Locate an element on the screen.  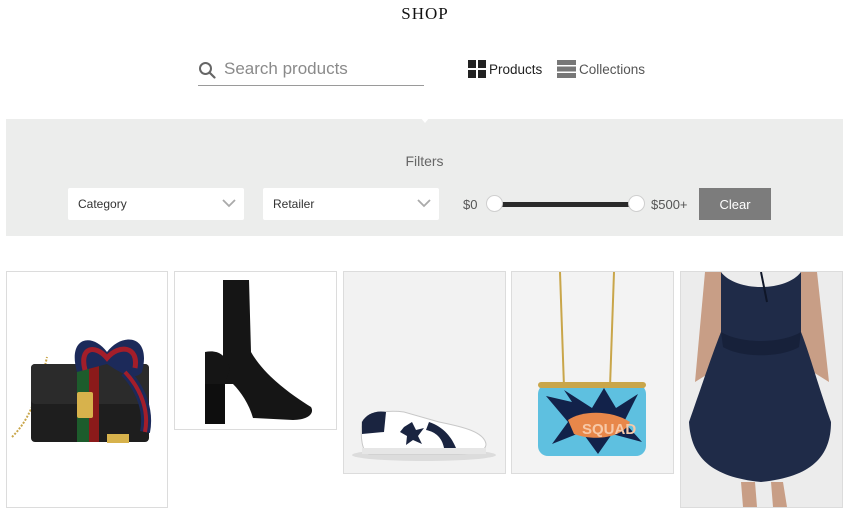
price-slider-track is located at coordinates (567, 204).